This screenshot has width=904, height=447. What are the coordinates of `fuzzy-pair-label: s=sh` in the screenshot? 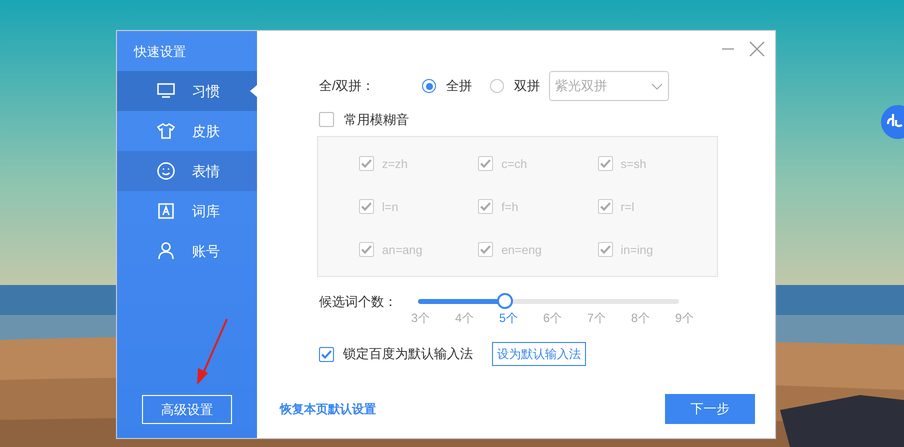 It's located at (633, 164).